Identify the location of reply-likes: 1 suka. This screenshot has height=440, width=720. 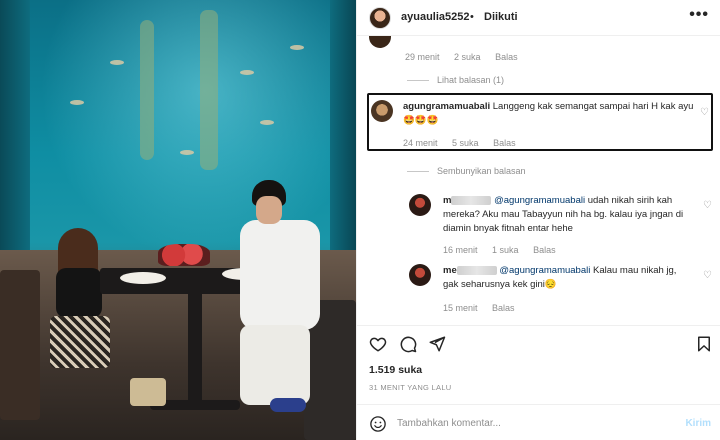
(505, 250).